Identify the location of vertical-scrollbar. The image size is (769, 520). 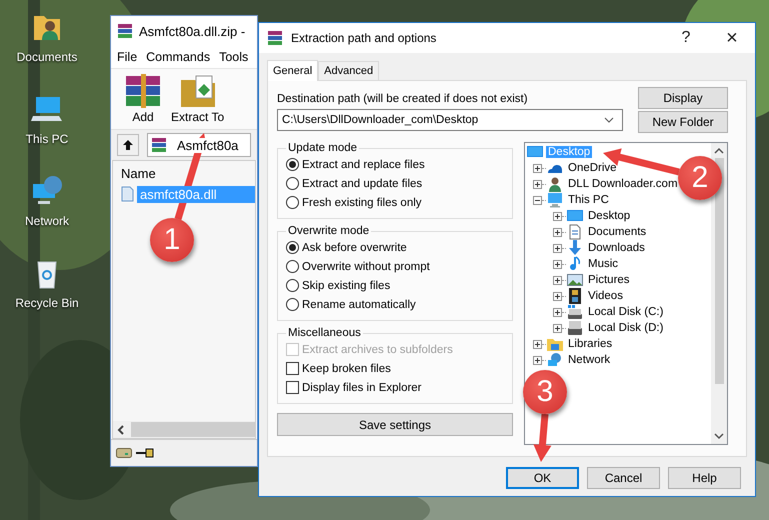
(719, 293).